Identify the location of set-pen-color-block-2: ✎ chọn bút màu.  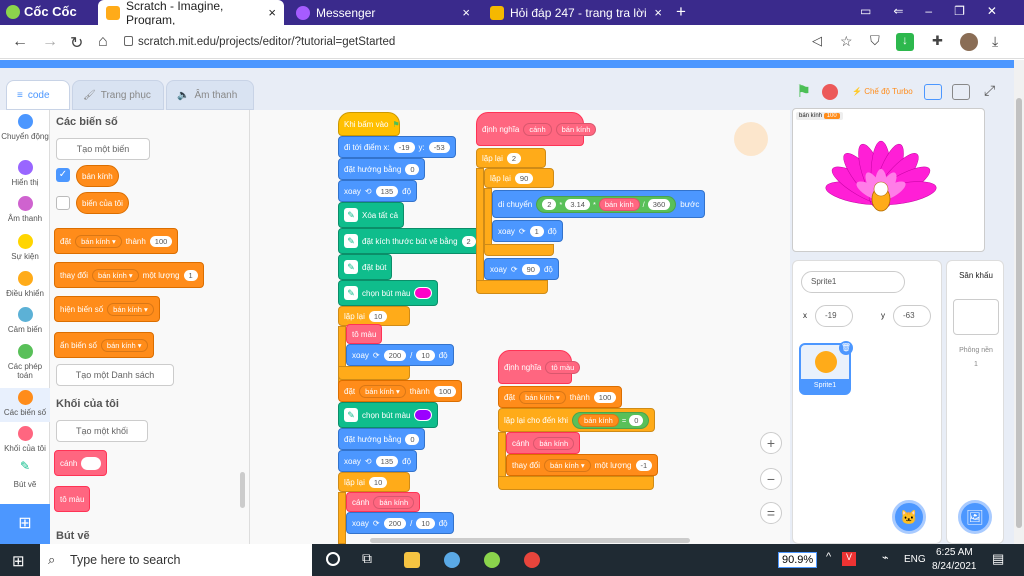
(388, 415).